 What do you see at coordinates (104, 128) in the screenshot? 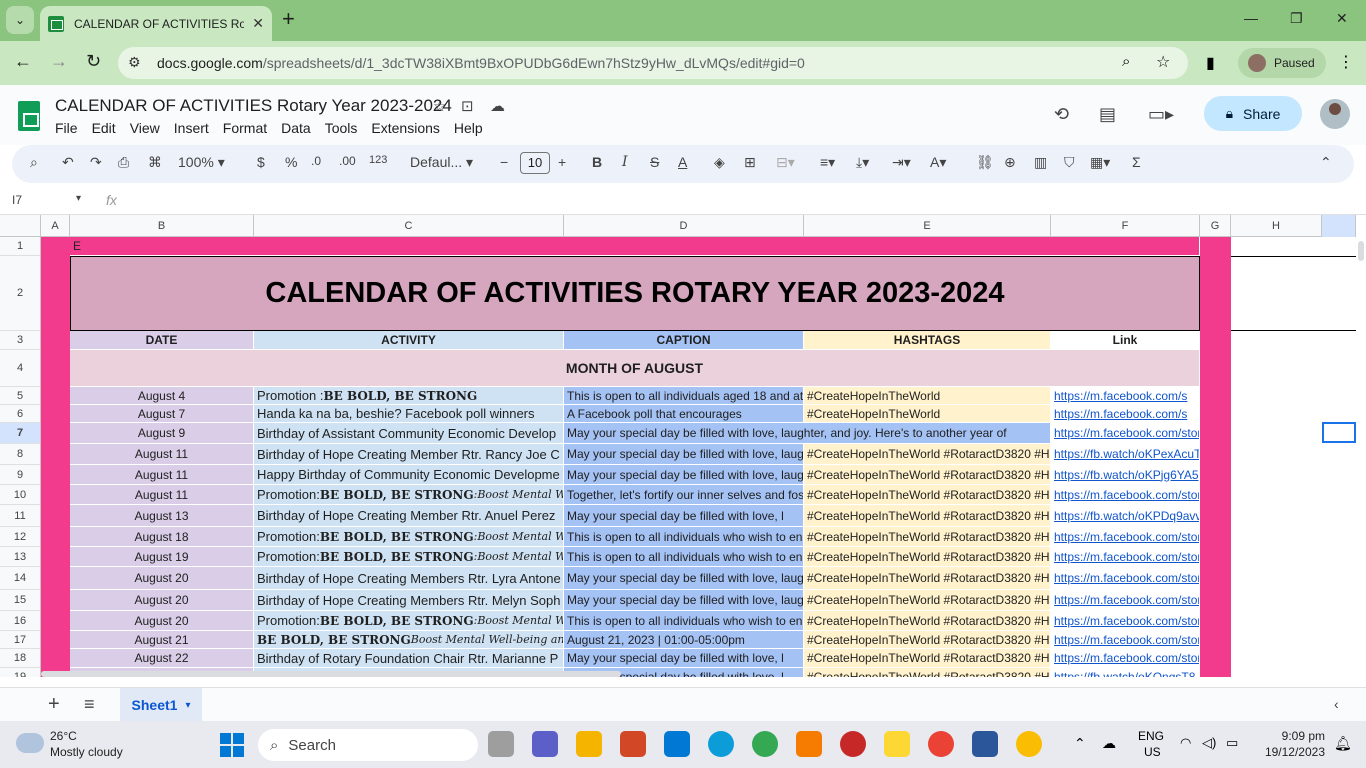
I see `menu-edit: Edit` at bounding box center [104, 128].